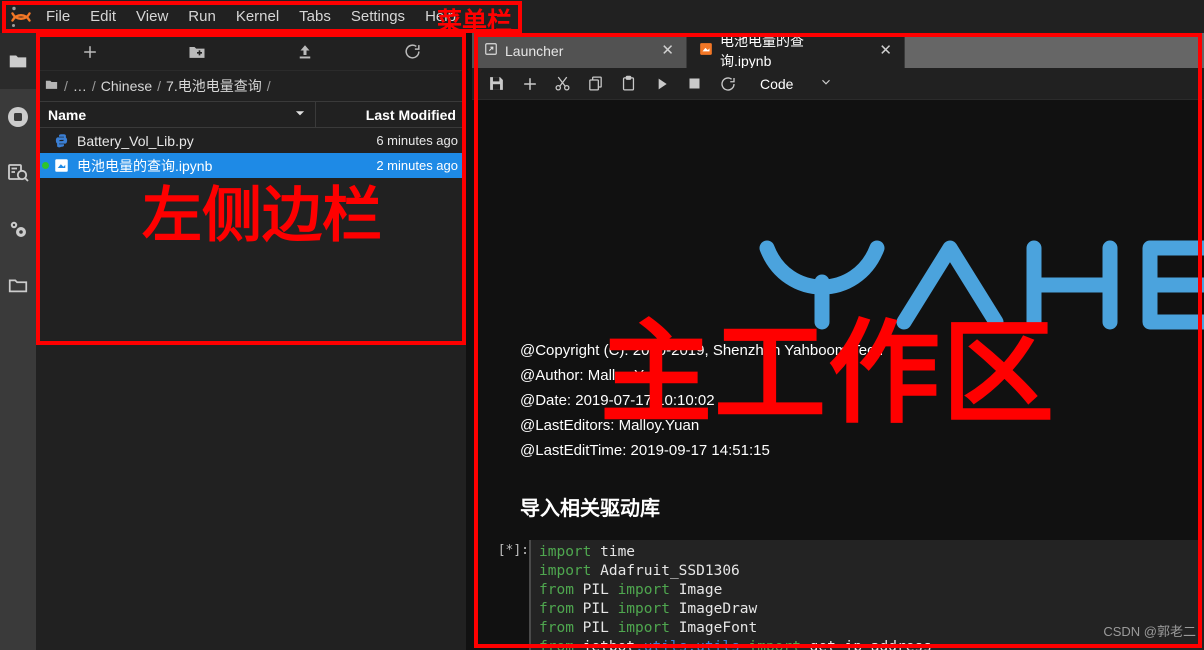 This screenshot has height=650, width=1204. I want to click on markdown-line: @LastEditors: Malloy.Yuan, so click(610, 425).